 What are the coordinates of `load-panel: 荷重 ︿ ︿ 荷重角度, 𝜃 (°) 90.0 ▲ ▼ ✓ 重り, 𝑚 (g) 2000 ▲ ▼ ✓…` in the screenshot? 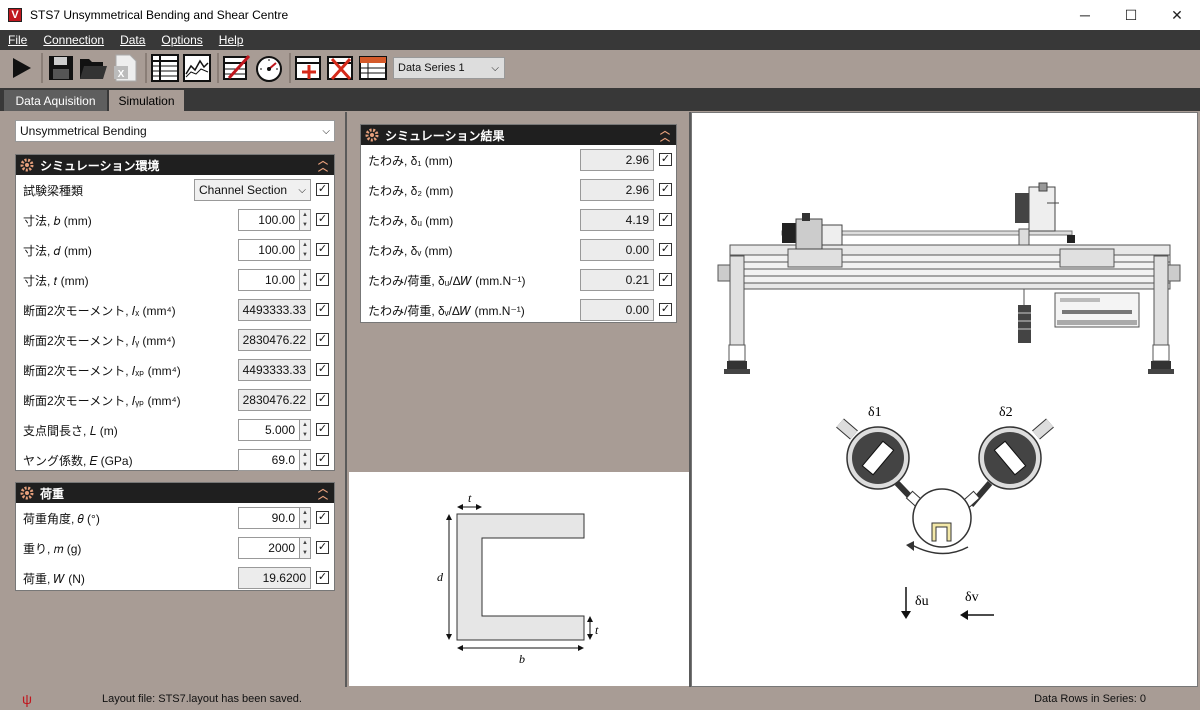 It's located at (175, 536).